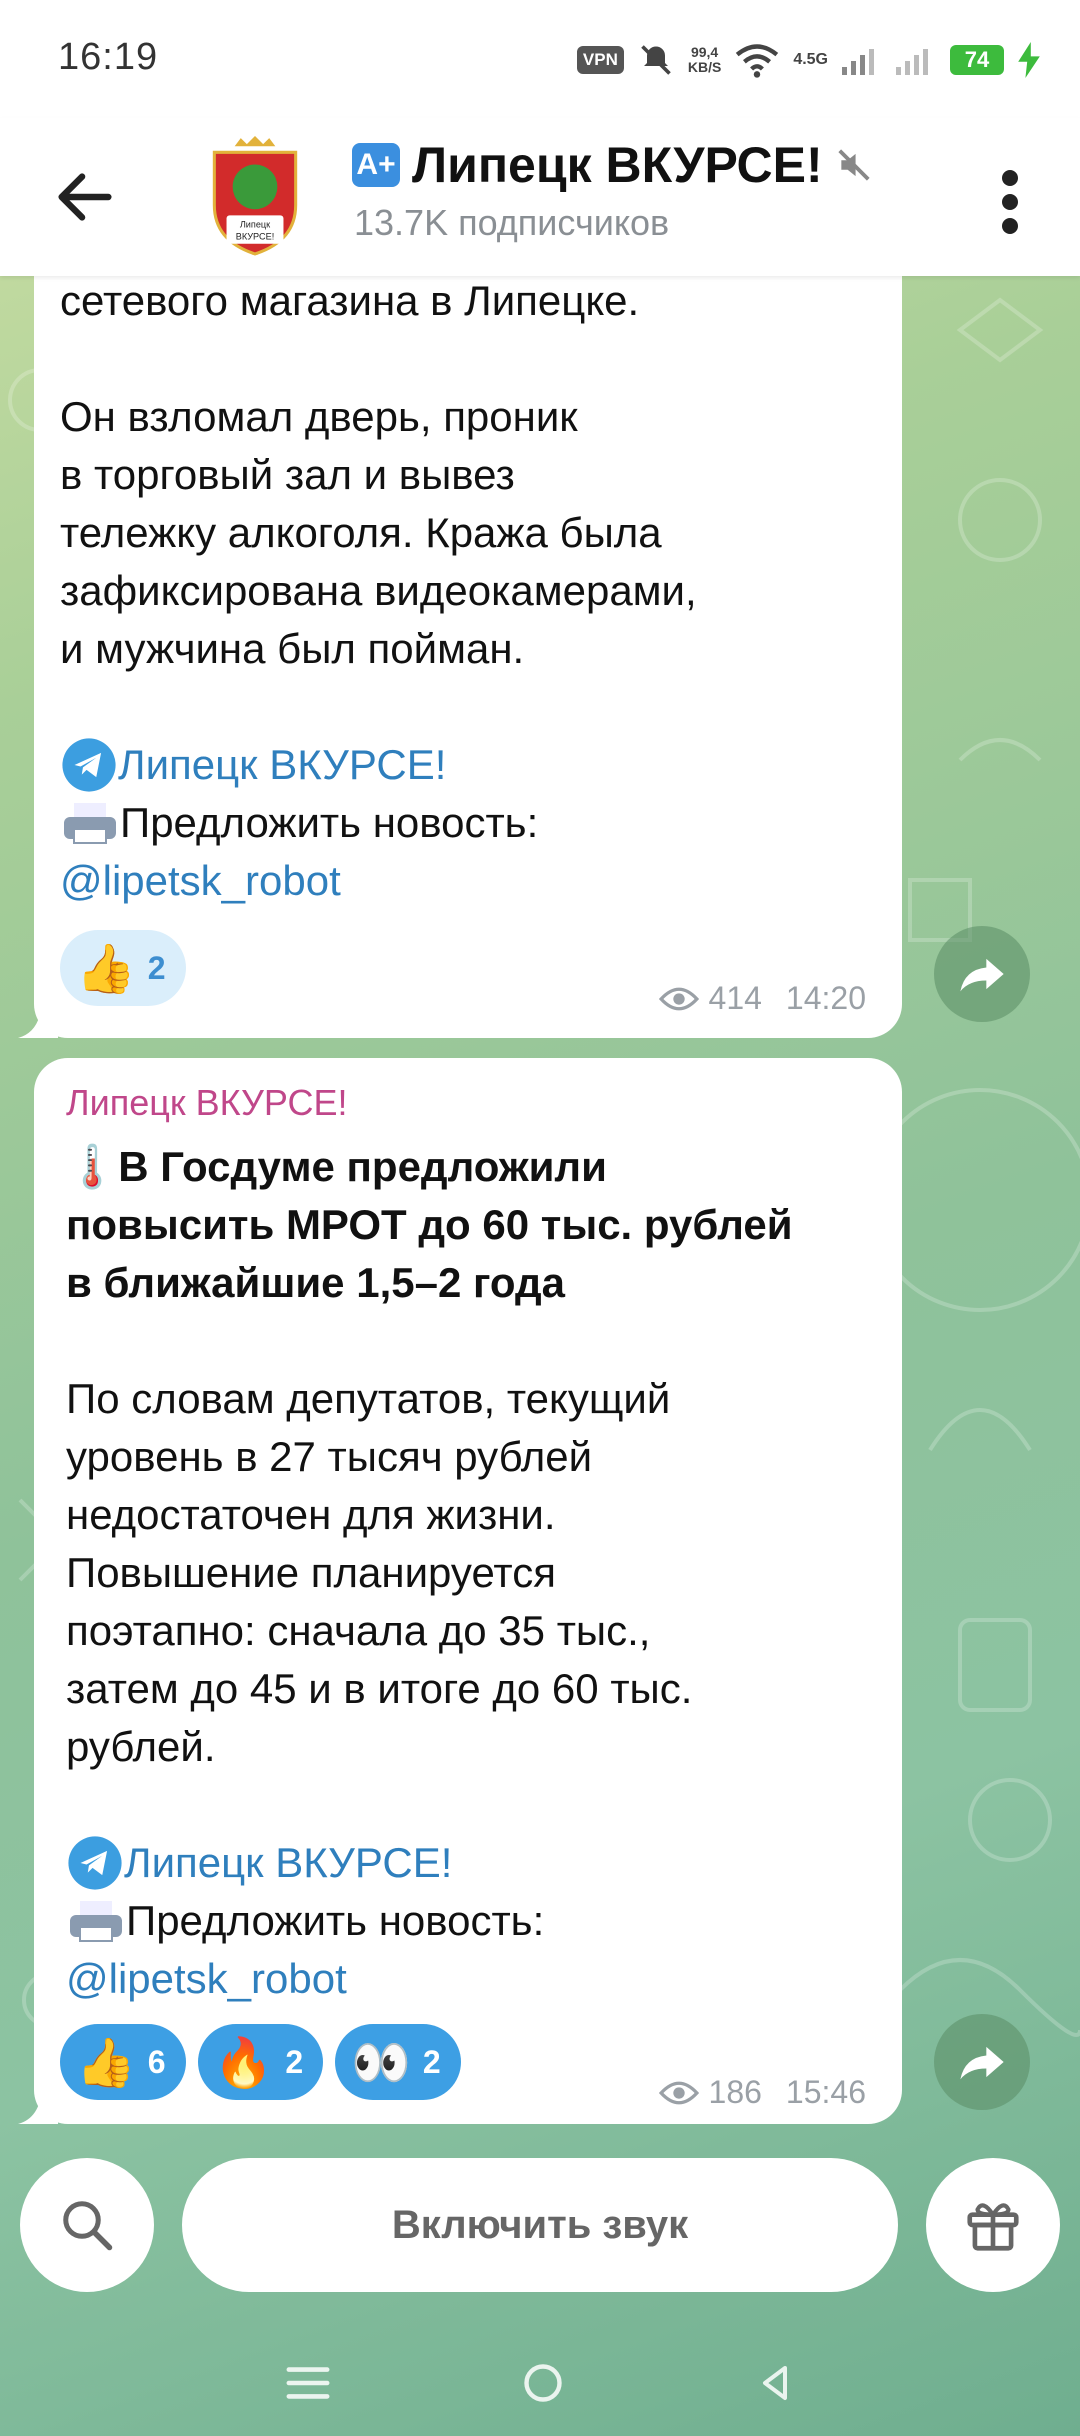  I want to click on network-type: 4.5G, so click(810, 59).